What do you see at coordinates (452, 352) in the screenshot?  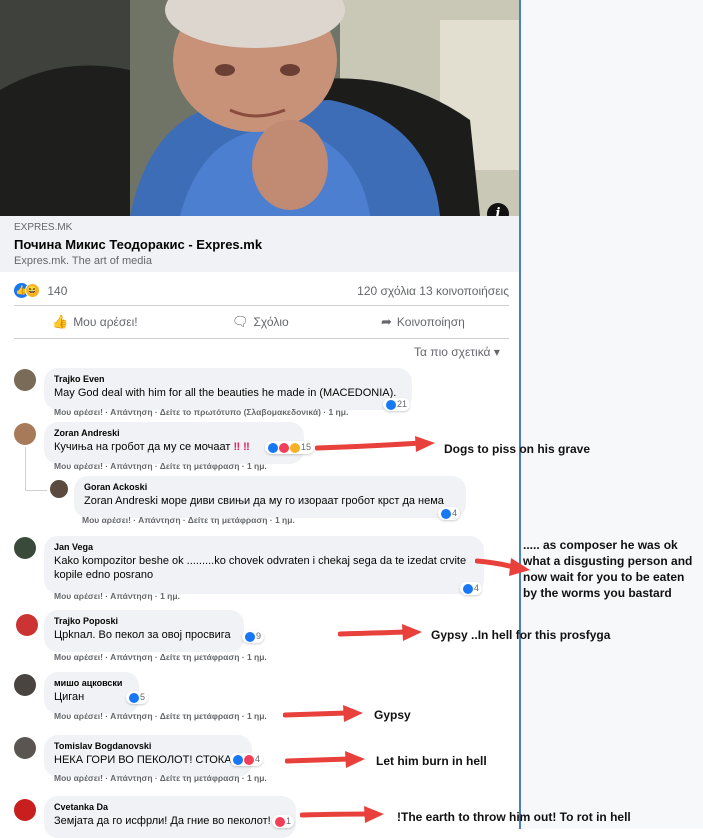 I see `sort-label: Τα πιο σχετικά` at bounding box center [452, 352].